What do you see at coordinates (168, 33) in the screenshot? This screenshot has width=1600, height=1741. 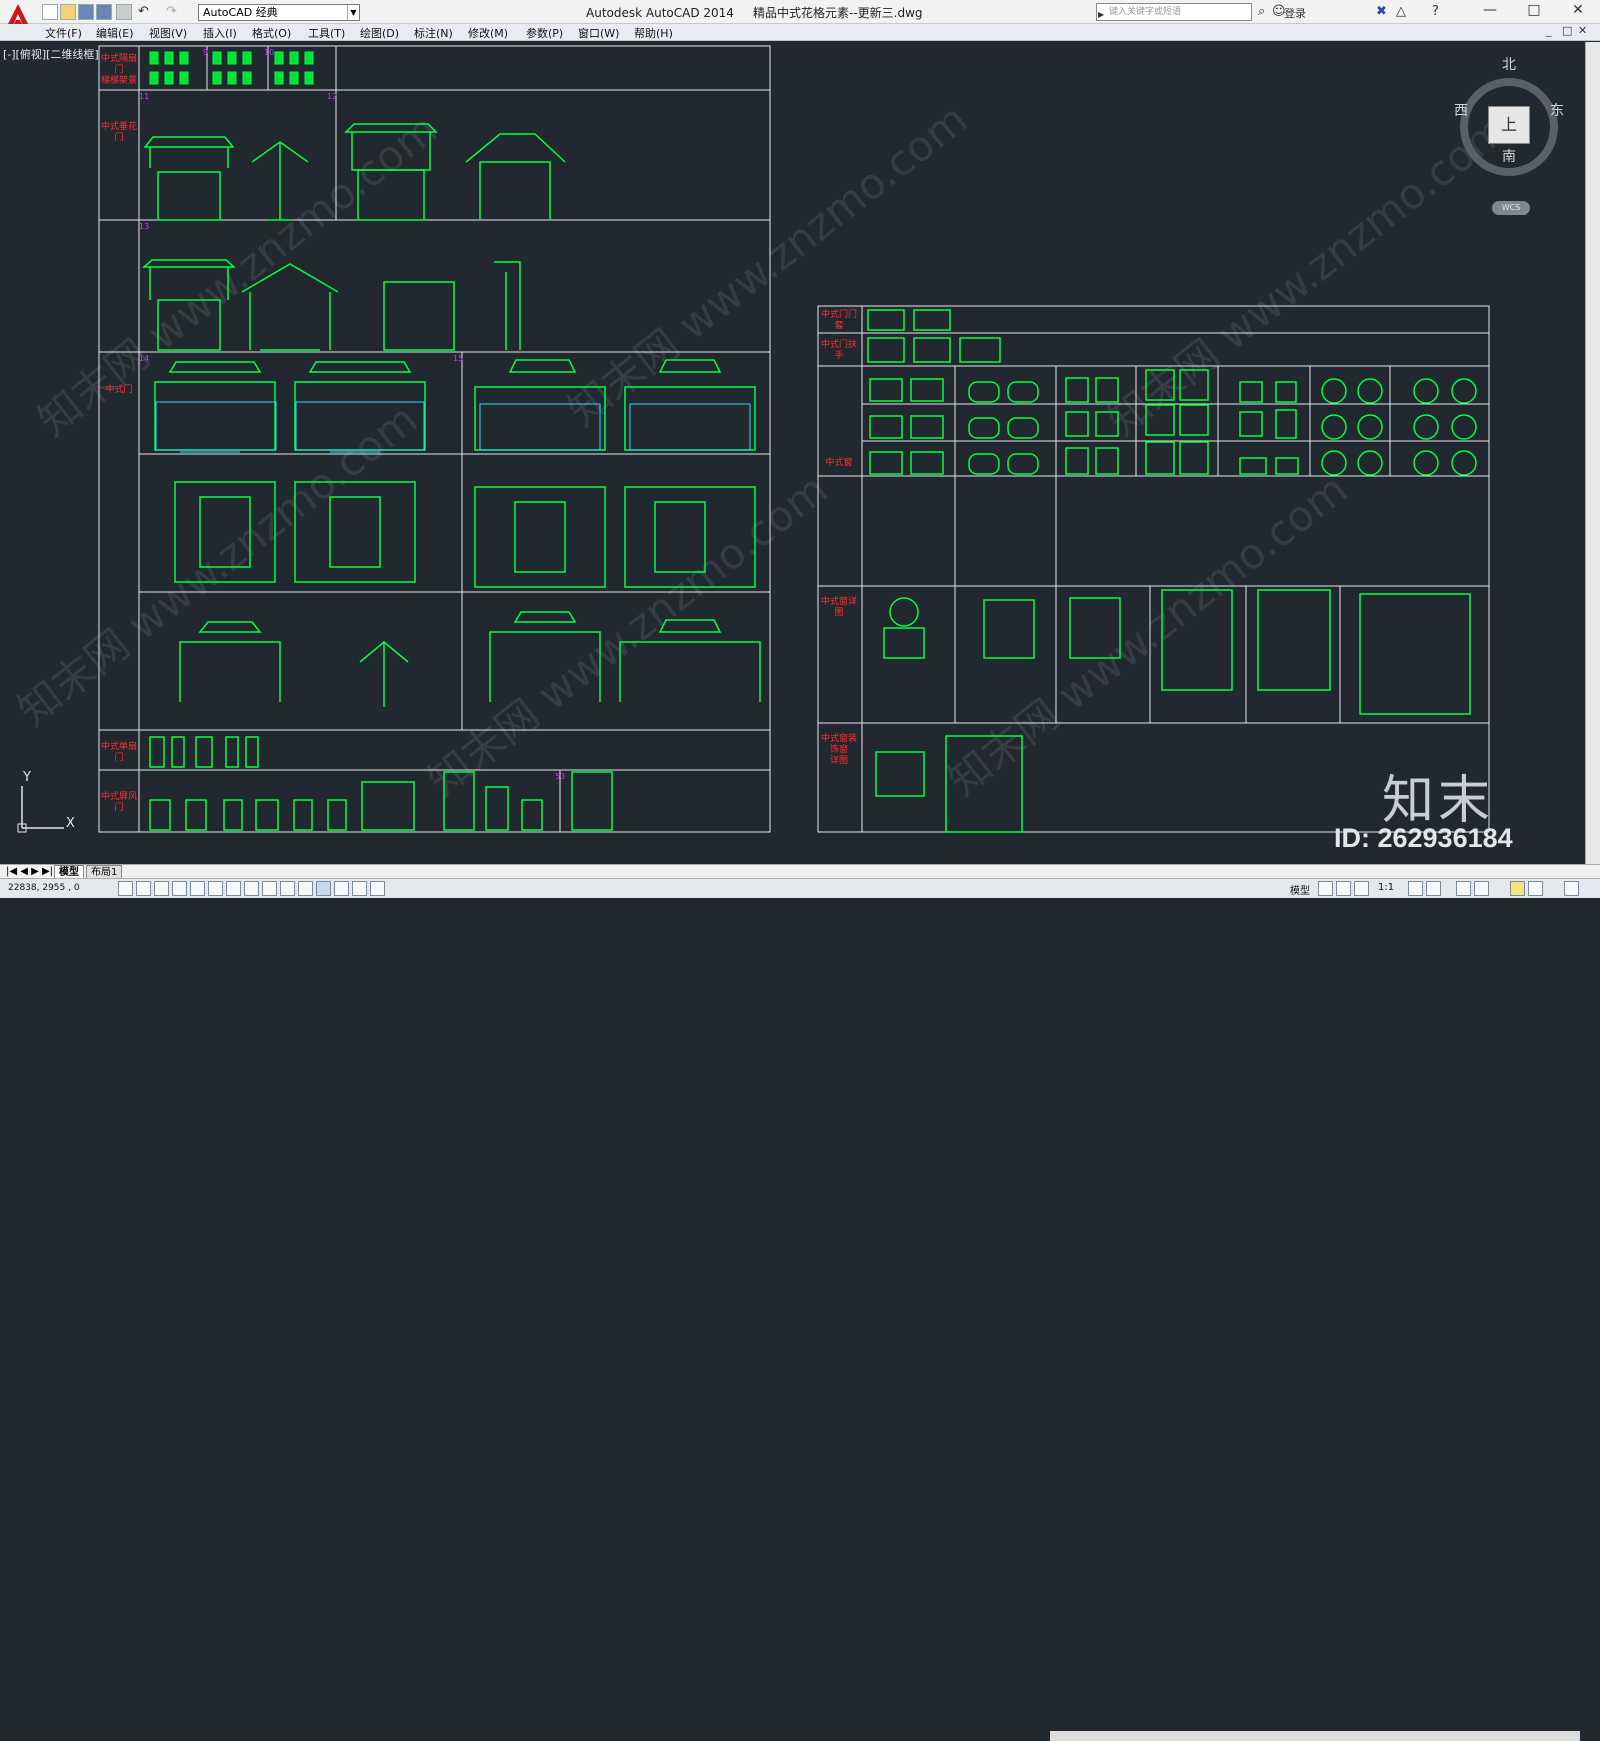 I see `menu-view: 视图(V)` at bounding box center [168, 33].